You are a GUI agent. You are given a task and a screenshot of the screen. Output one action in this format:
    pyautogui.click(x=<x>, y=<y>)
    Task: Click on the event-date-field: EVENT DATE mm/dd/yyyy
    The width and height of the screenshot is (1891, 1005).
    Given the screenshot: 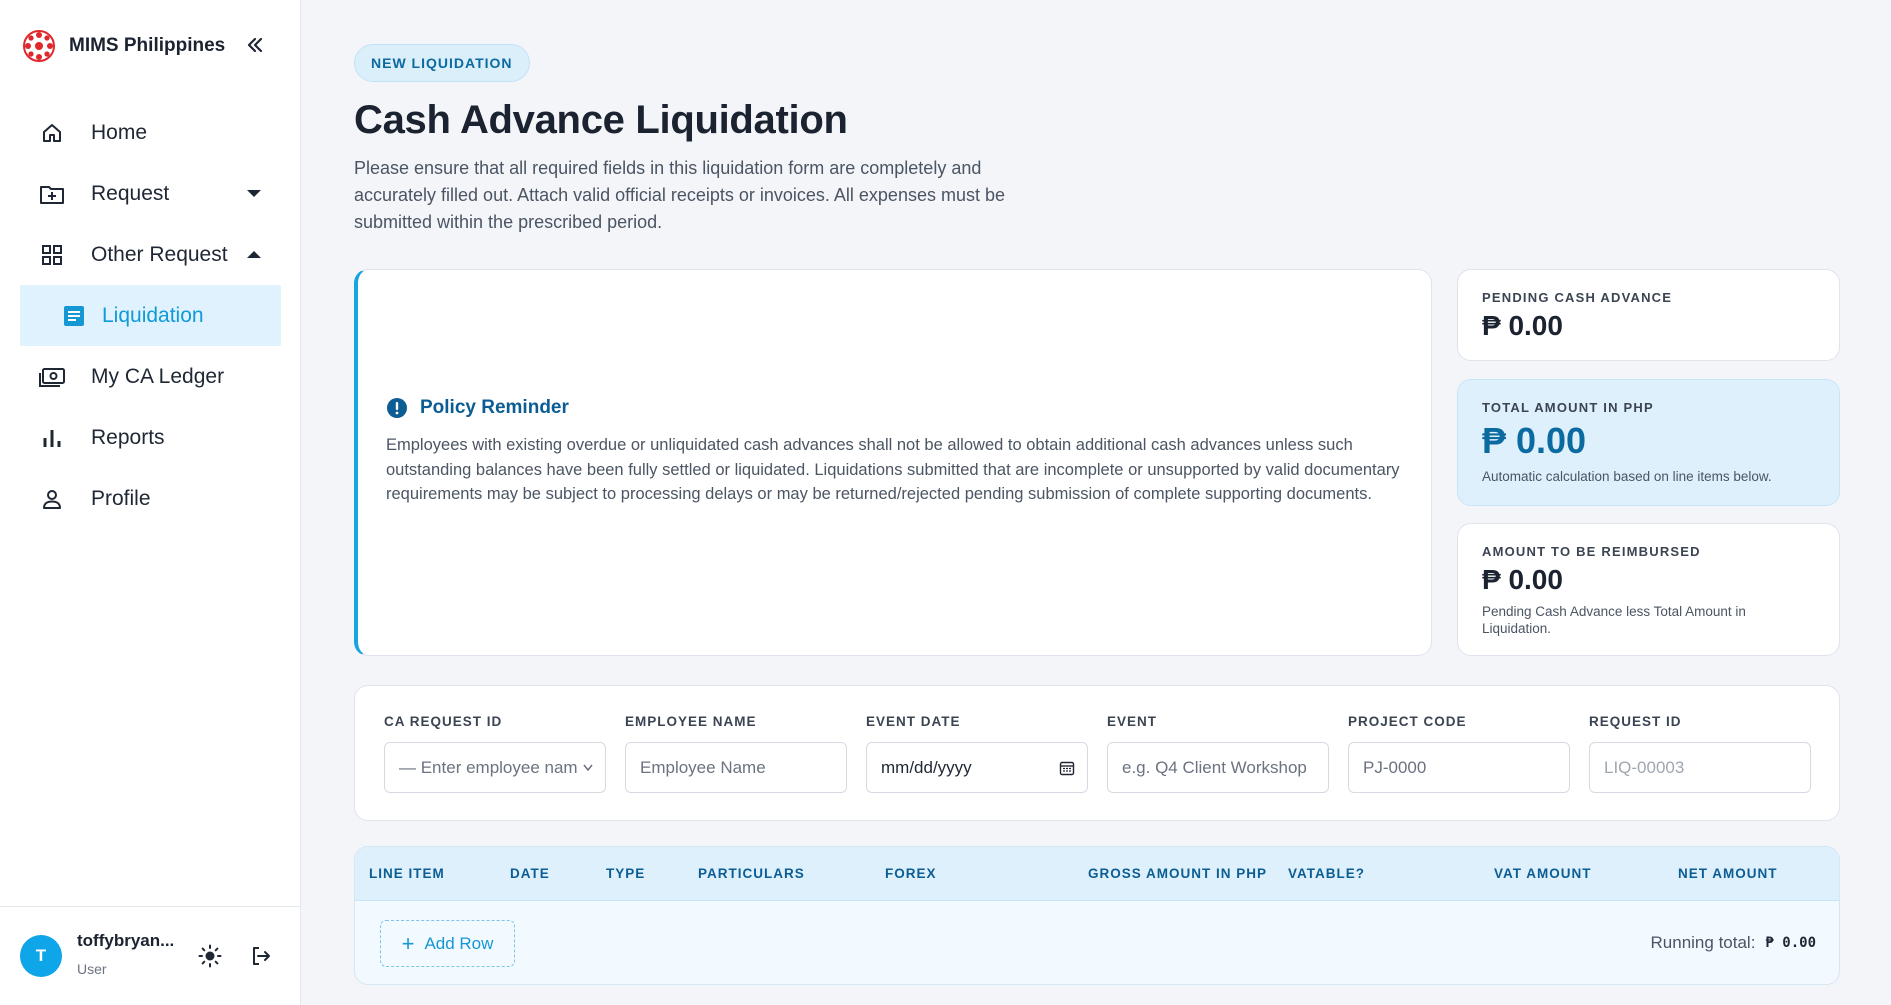 What is the action you would take?
    pyautogui.click(x=977, y=753)
    